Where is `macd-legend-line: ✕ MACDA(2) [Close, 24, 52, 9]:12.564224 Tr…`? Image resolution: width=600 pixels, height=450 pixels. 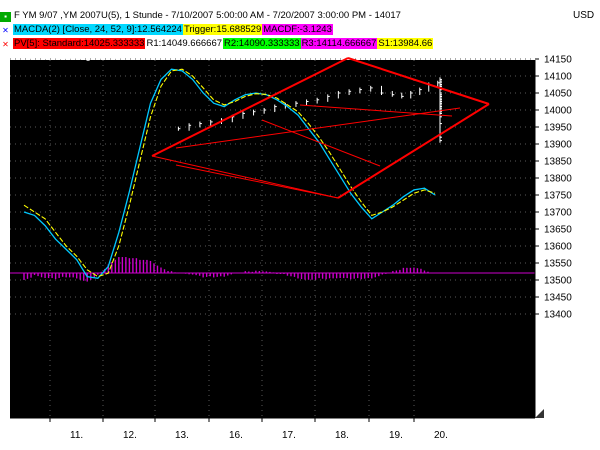 macd-legend-line: ✕ MACDA(2) [Close, 24, 52, 9]:12.564224 Tr… is located at coordinates (166, 30).